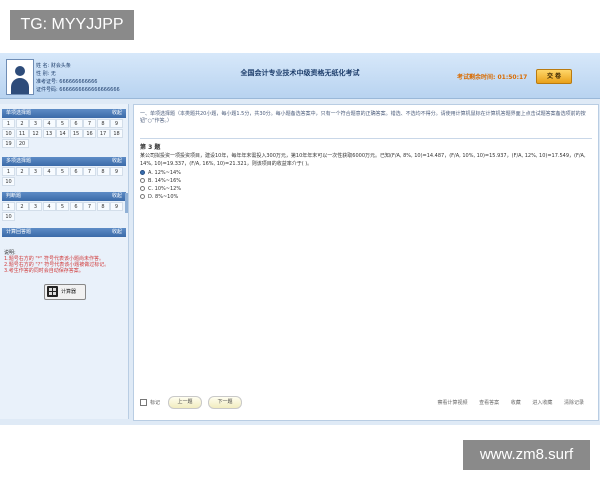 The height and width of the screenshot is (480, 600). I want to click on option-a: A. 12%~14%, so click(160, 173).